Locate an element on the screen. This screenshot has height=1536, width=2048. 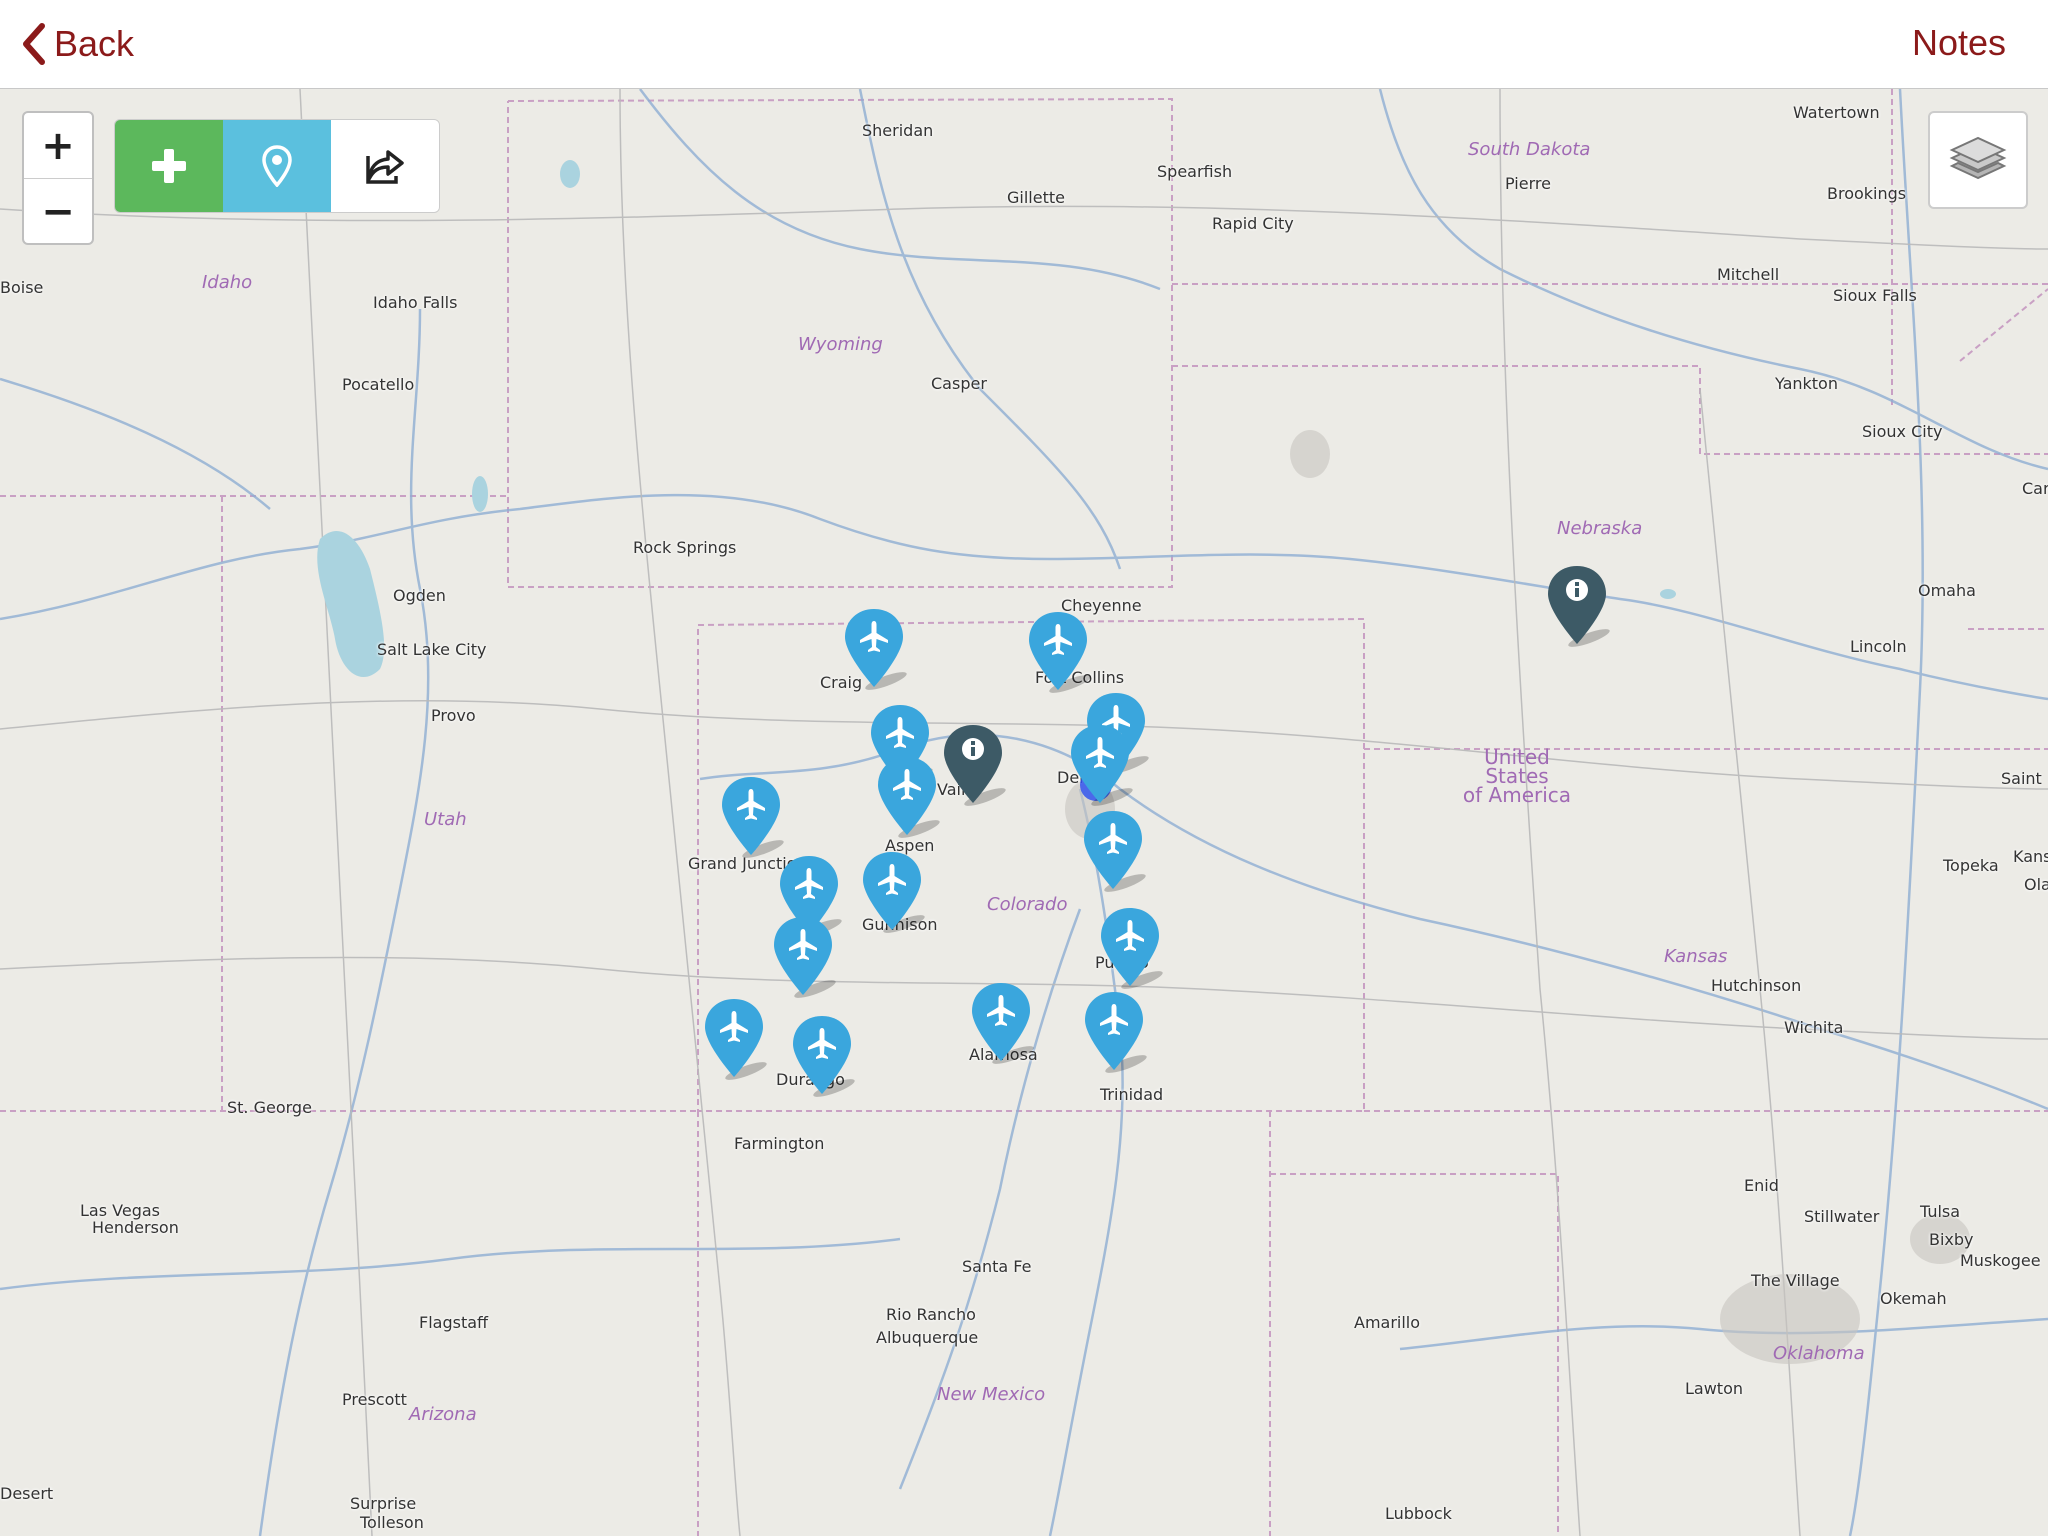
city-label: Farmington is located at coordinates (779, 1143).